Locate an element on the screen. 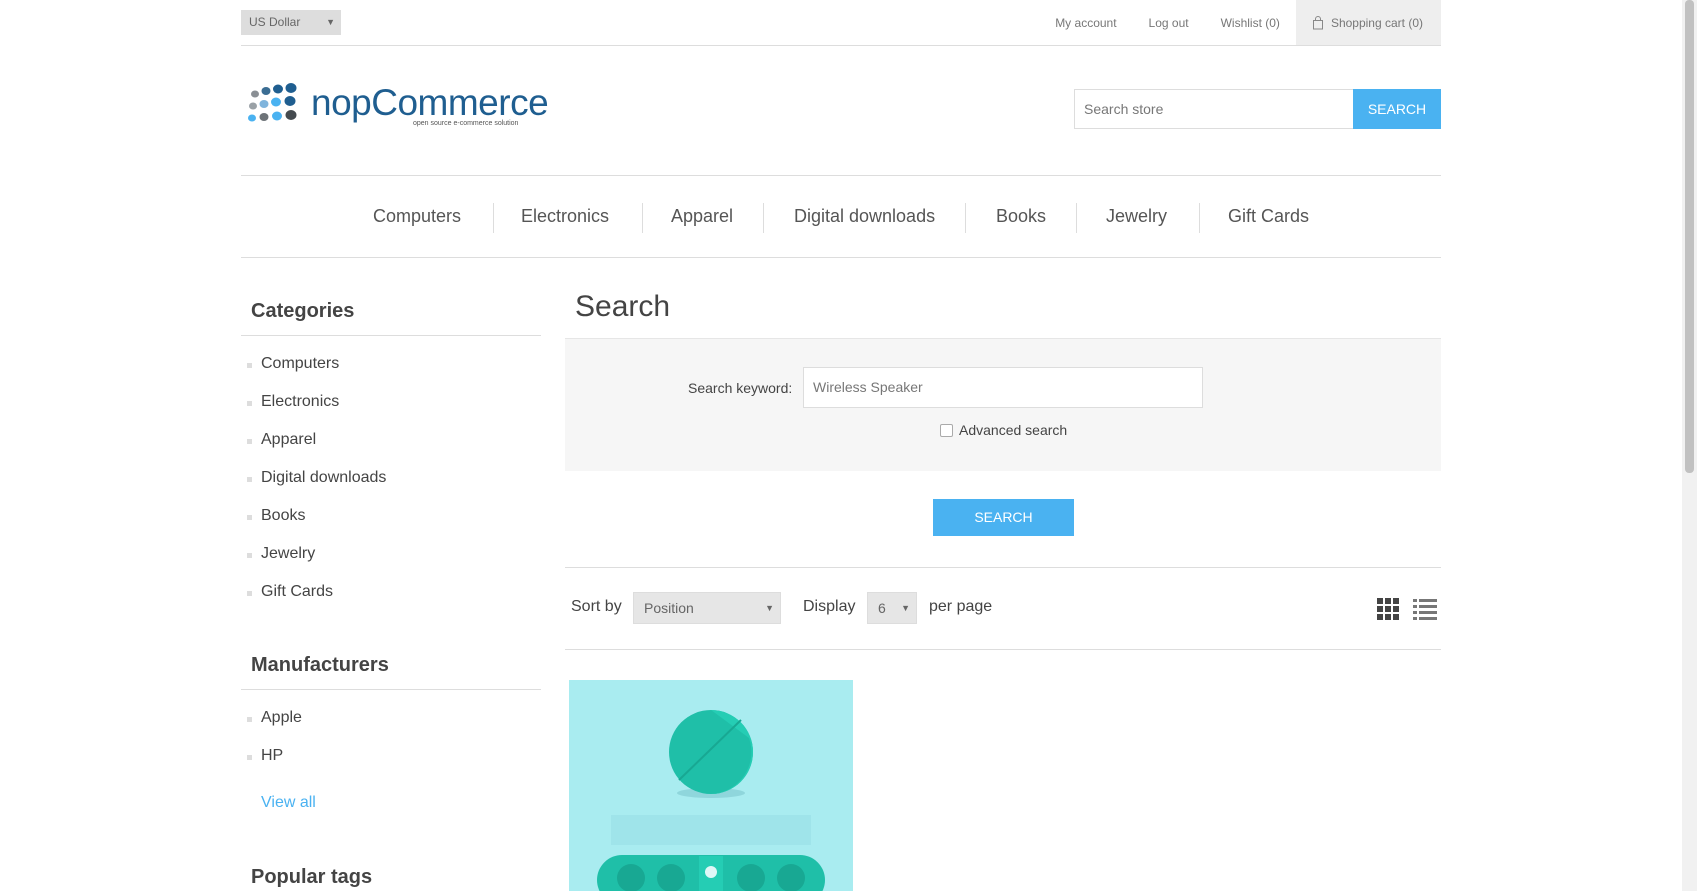 The width and height of the screenshot is (1697, 891). menu-item-computers: Computers is located at coordinates (417, 216).